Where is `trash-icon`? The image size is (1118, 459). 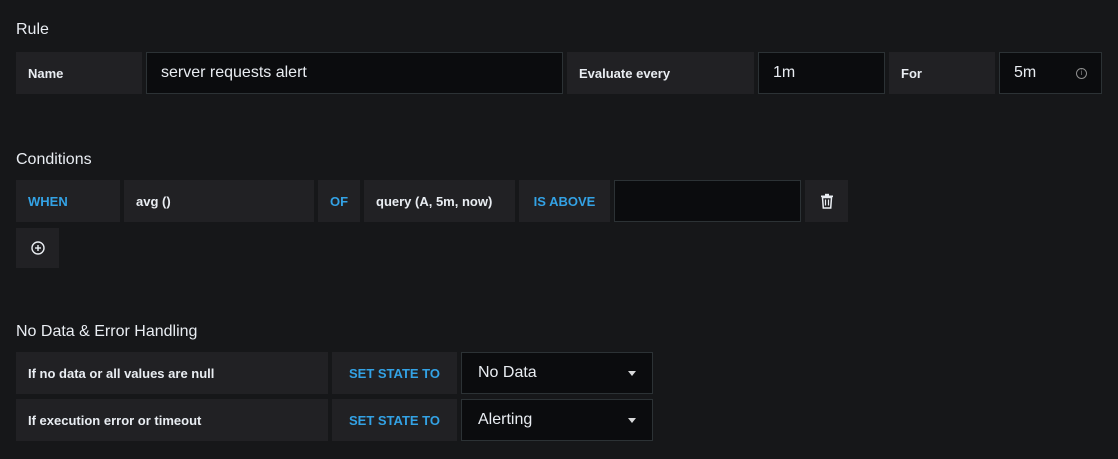 trash-icon is located at coordinates (826, 201).